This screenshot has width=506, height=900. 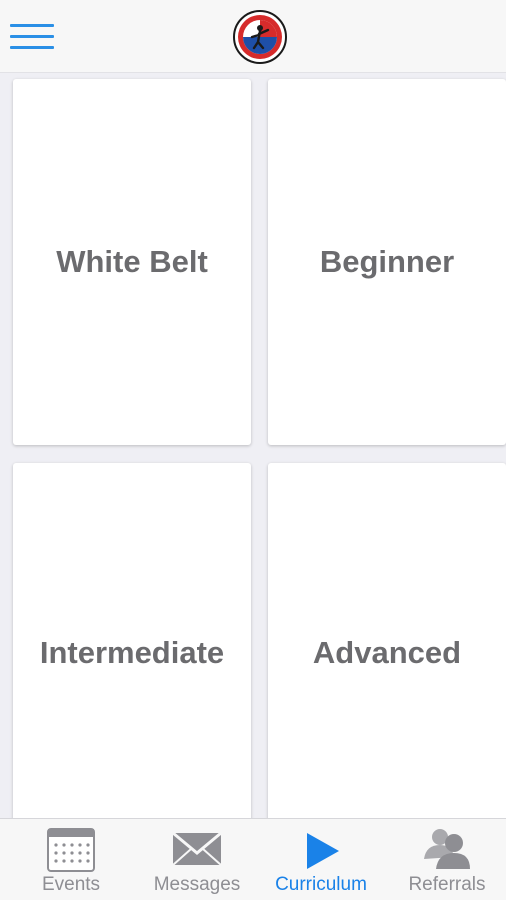 I want to click on card-label: Advanced, so click(x=387, y=652).